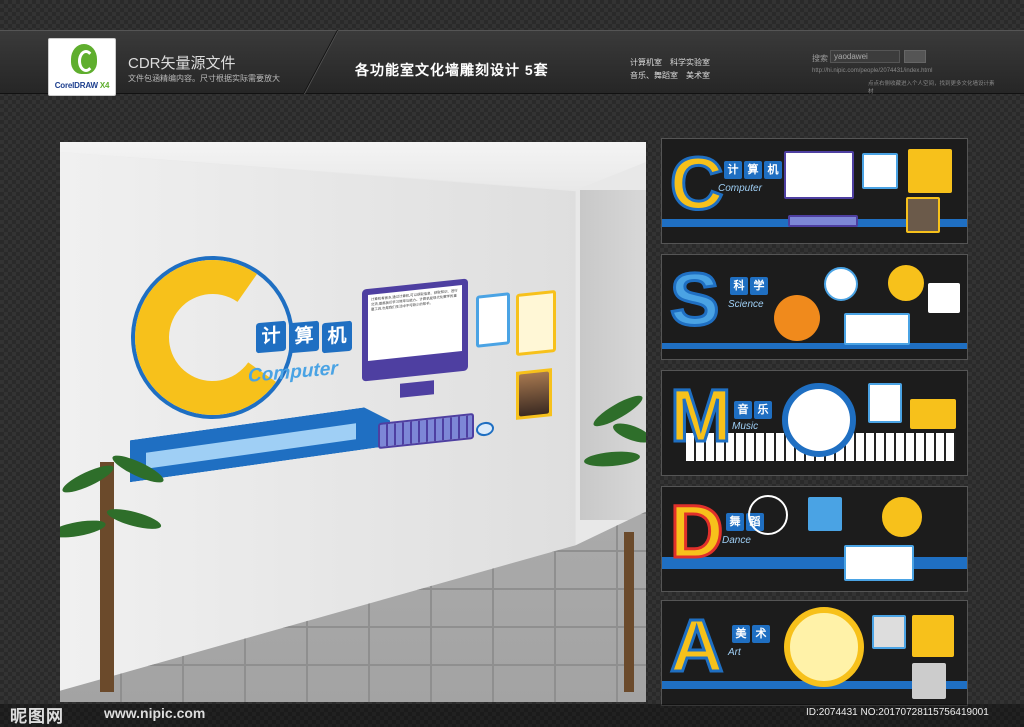 Image resolution: width=1024 pixels, height=727 pixels. What do you see at coordinates (739, 286) in the screenshot?
I see `title-char: 科` at bounding box center [739, 286].